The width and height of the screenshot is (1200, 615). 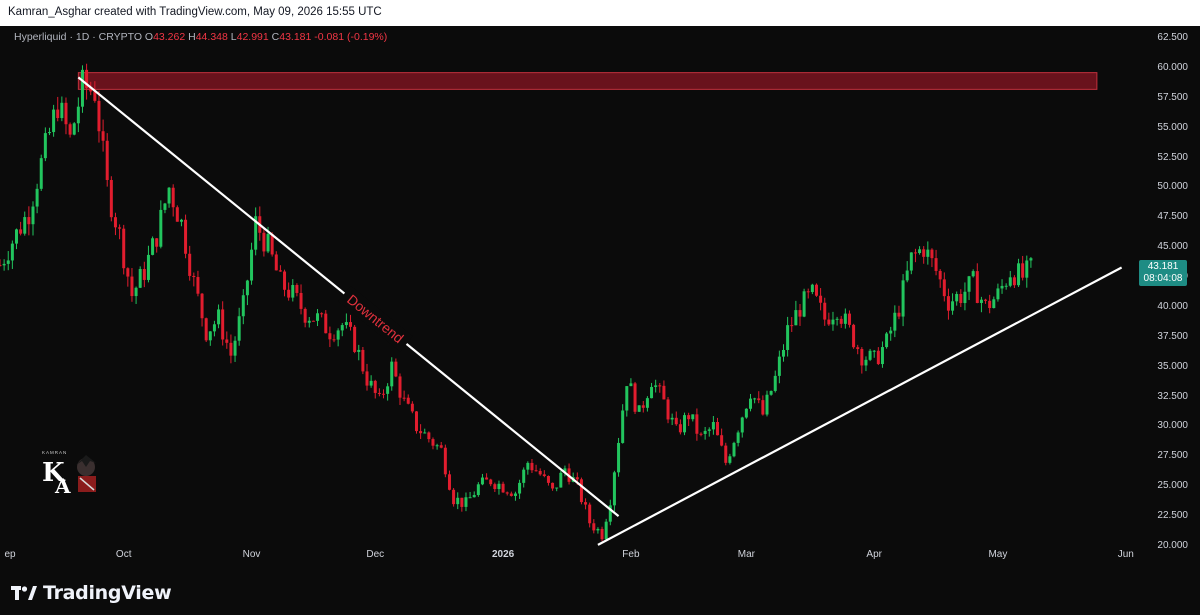 I want to click on y-tick-label: 62.500, so click(x=1172, y=37).